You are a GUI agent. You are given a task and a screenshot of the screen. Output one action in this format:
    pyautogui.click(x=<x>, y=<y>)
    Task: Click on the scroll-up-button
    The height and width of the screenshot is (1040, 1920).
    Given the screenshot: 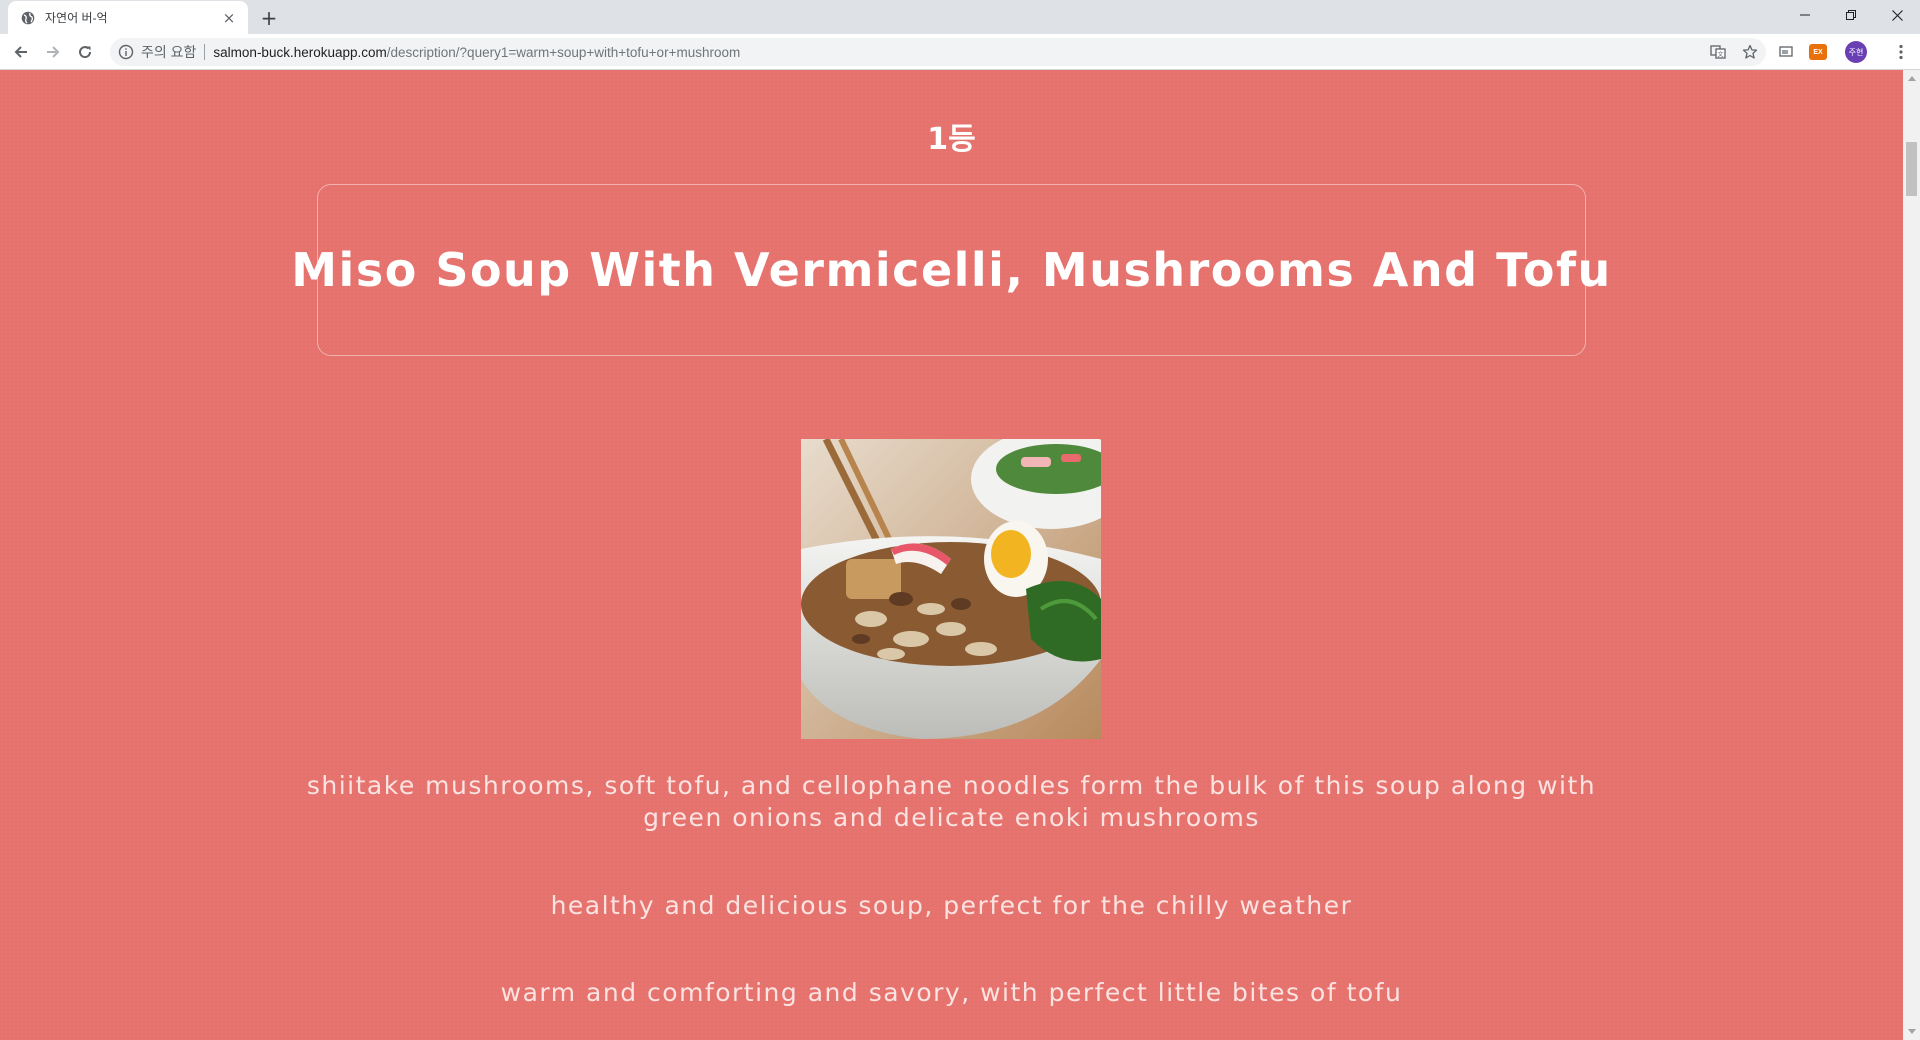 What is the action you would take?
    pyautogui.click(x=1911, y=78)
    